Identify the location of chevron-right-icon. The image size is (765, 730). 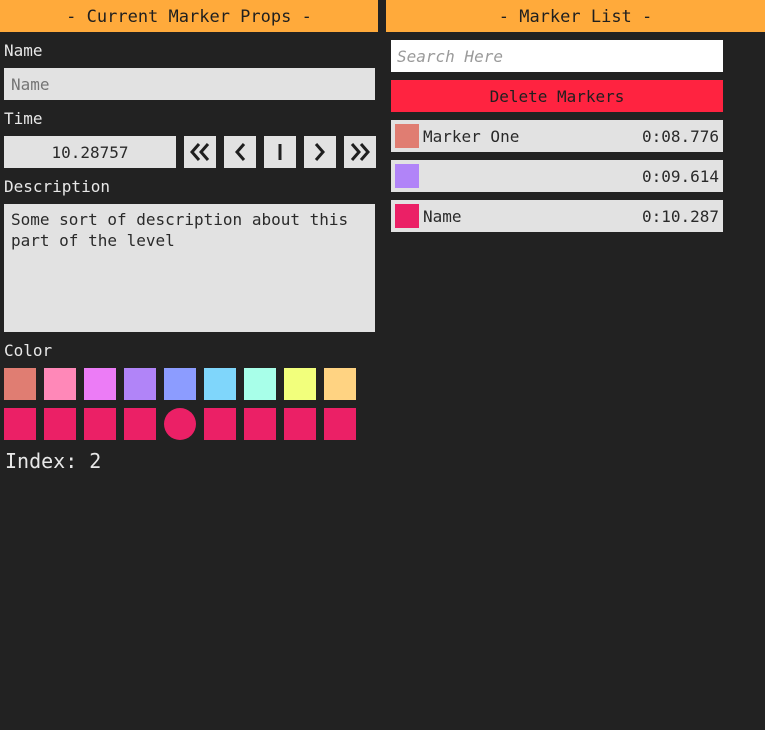
(319, 152).